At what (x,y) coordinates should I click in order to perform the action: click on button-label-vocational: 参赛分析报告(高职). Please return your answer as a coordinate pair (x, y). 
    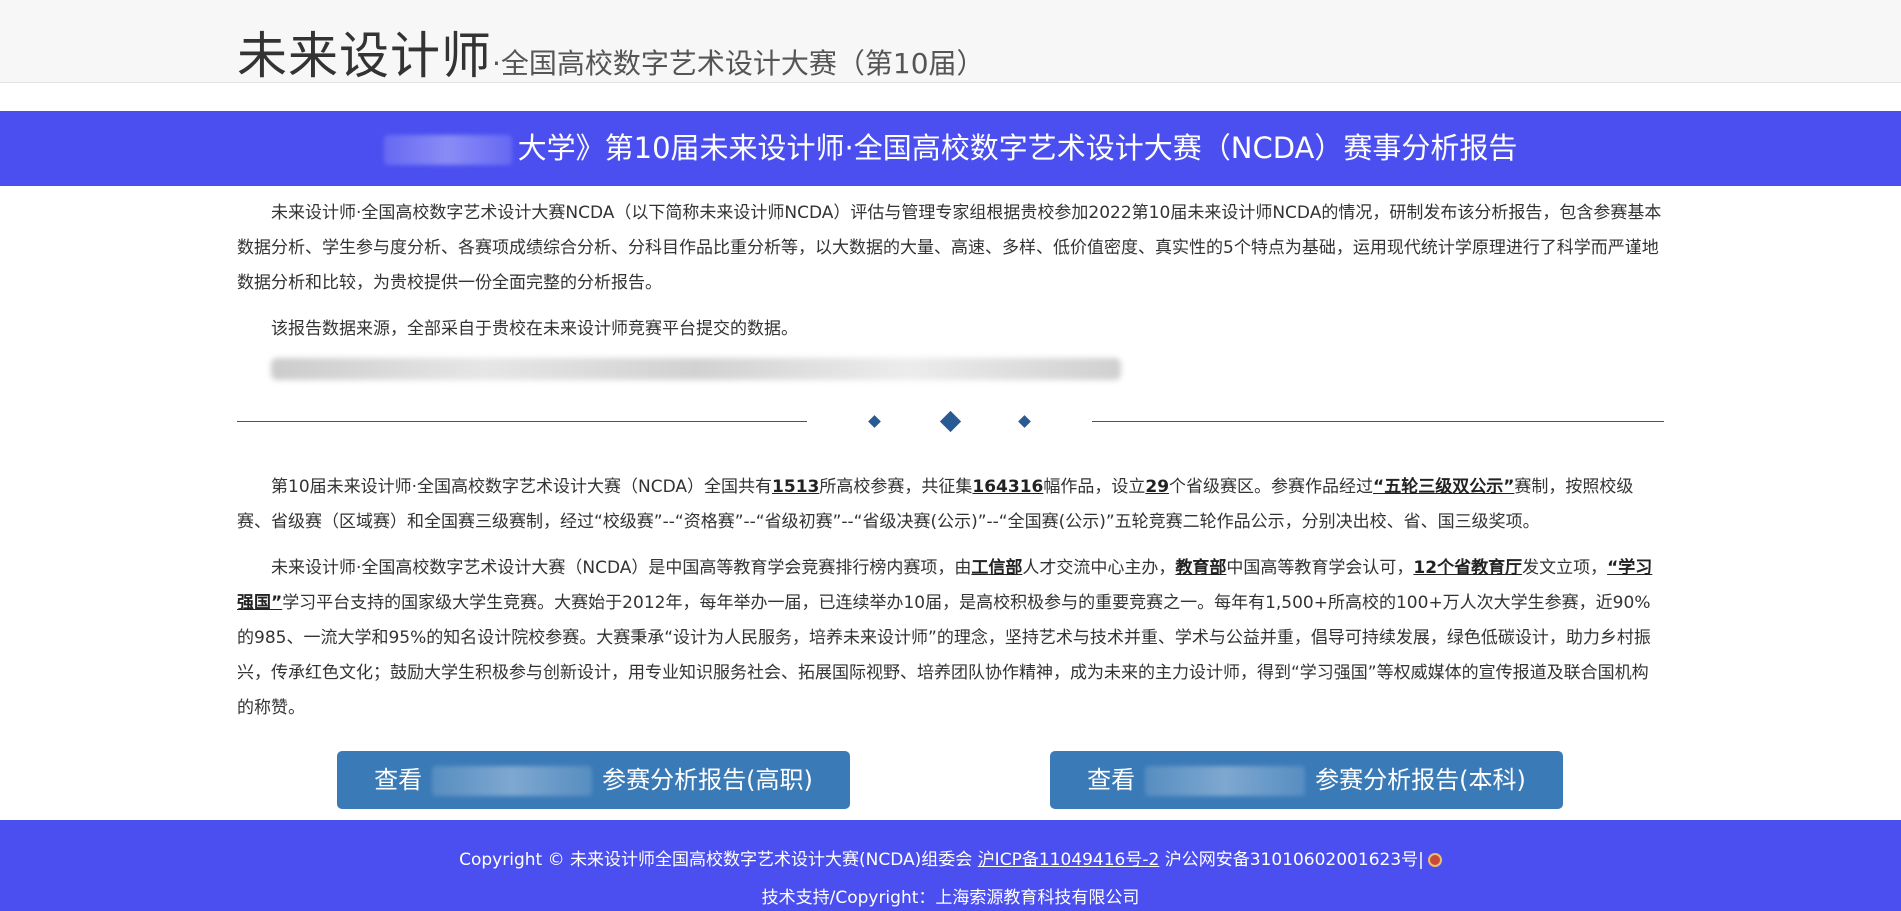
    Looking at the image, I should click on (707, 780).